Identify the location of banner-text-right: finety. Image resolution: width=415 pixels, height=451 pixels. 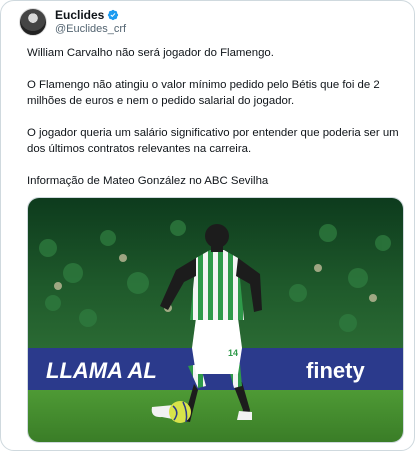
(335, 370).